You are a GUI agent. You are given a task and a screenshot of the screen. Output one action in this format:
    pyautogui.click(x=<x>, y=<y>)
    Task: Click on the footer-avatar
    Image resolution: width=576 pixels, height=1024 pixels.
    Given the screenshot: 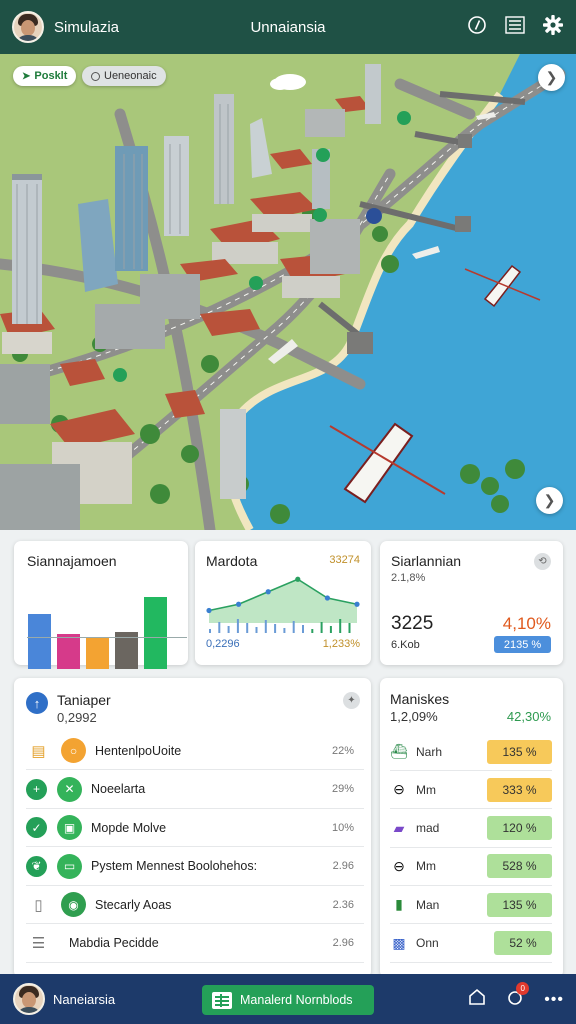 What is the action you would take?
    pyautogui.click(x=29, y=999)
    